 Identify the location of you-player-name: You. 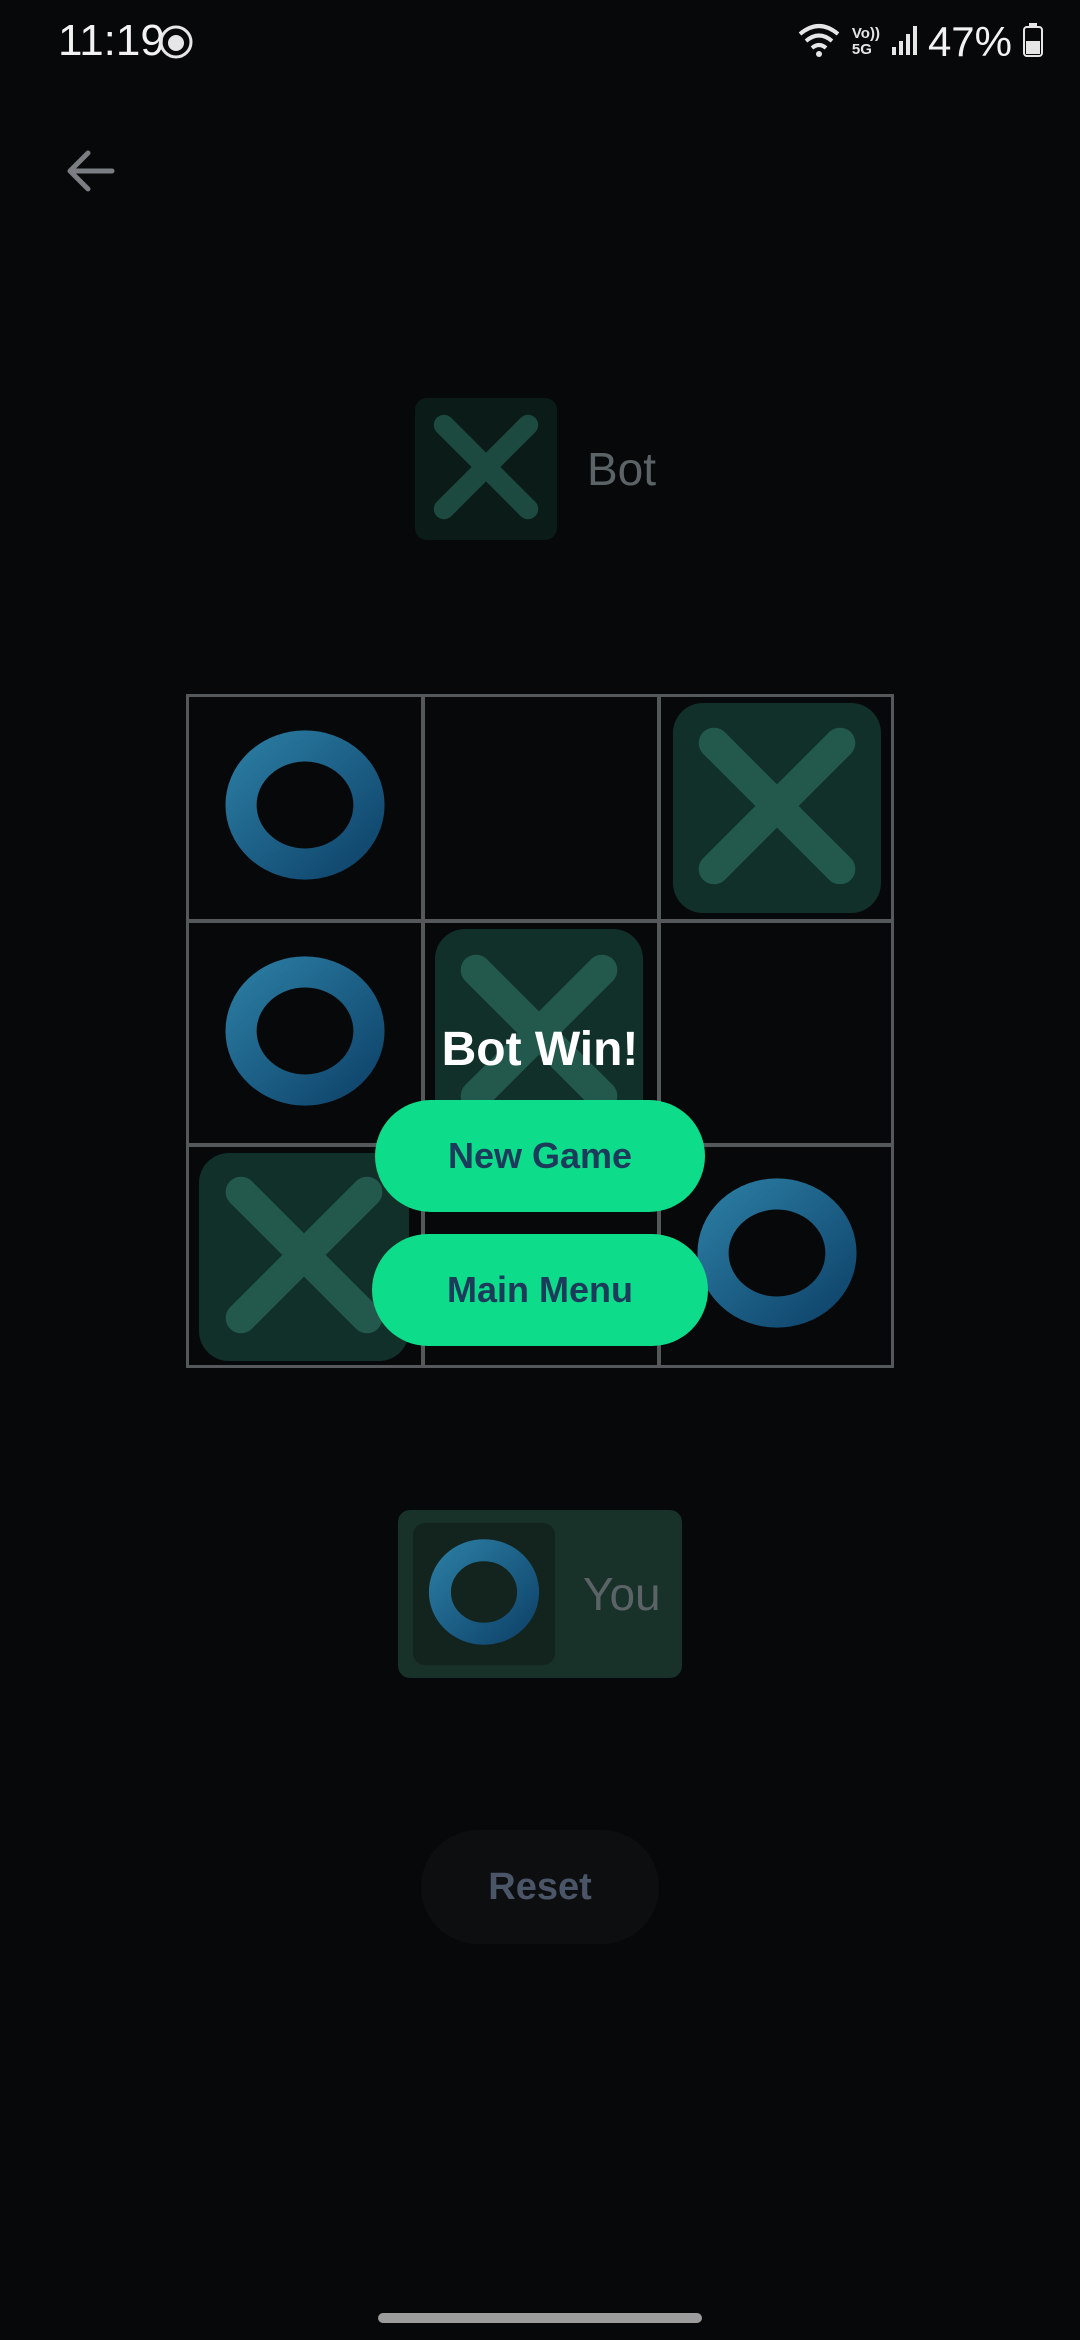
(622, 1594).